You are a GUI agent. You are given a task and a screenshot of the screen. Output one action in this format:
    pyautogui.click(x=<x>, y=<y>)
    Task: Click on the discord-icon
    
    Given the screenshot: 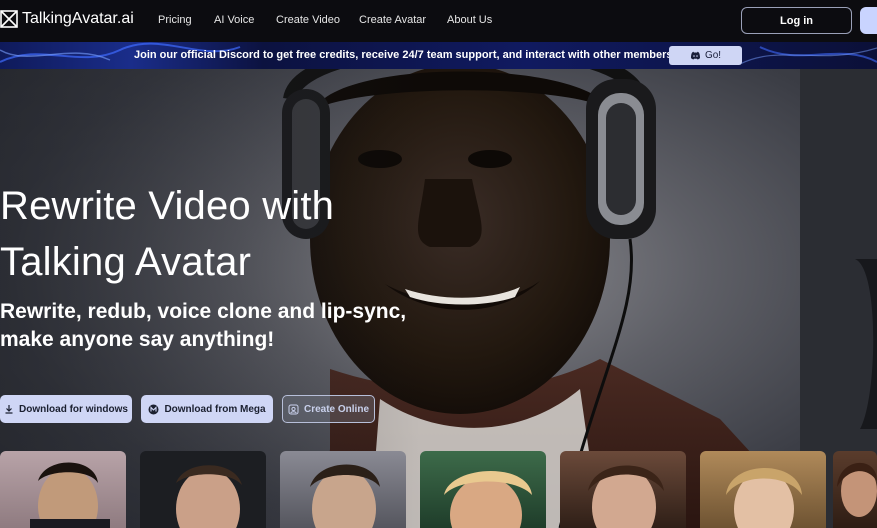 What is the action you would take?
    pyautogui.click(x=695, y=55)
    